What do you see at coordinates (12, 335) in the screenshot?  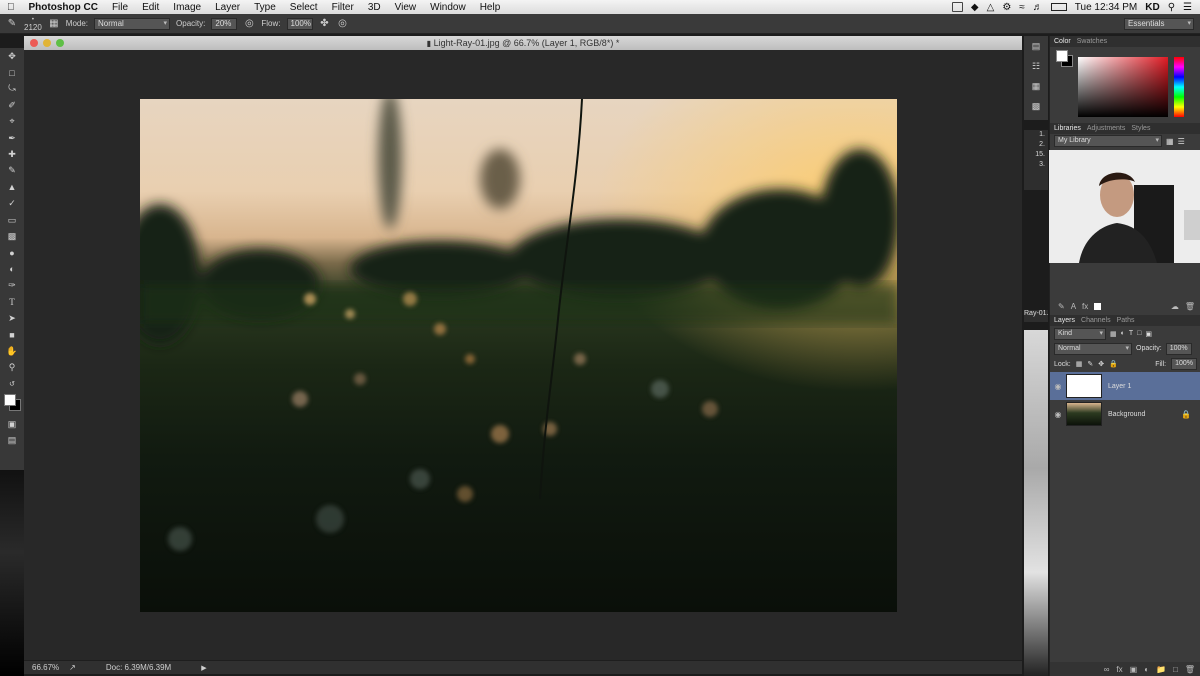 I see `shape-tool-icon: ■` at bounding box center [12, 335].